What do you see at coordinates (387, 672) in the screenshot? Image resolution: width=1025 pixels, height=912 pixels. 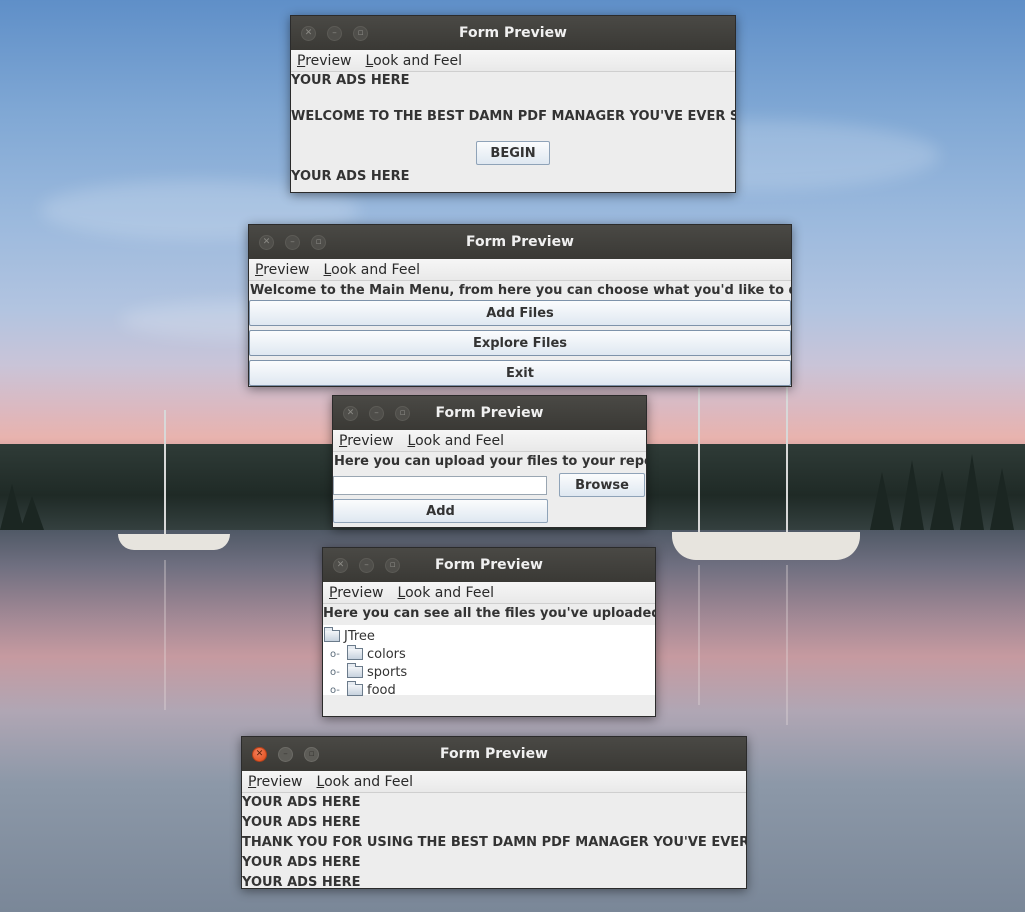 I see `tree-node-label: sports` at bounding box center [387, 672].